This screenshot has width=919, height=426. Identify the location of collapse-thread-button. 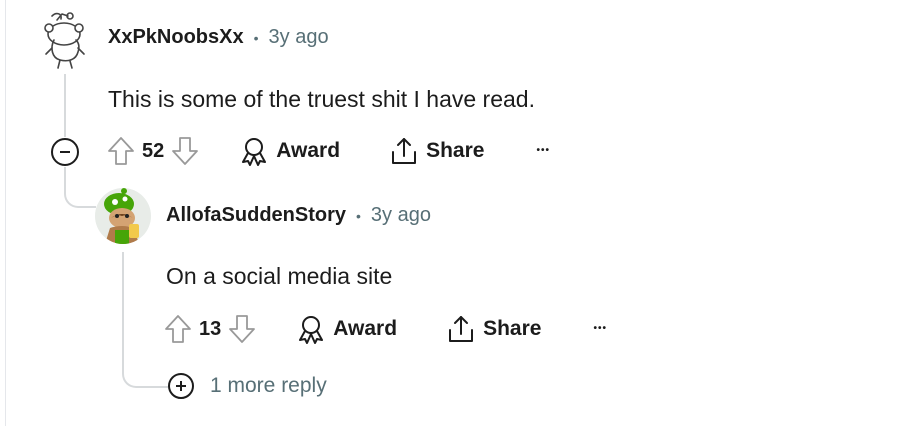
(65, 152).